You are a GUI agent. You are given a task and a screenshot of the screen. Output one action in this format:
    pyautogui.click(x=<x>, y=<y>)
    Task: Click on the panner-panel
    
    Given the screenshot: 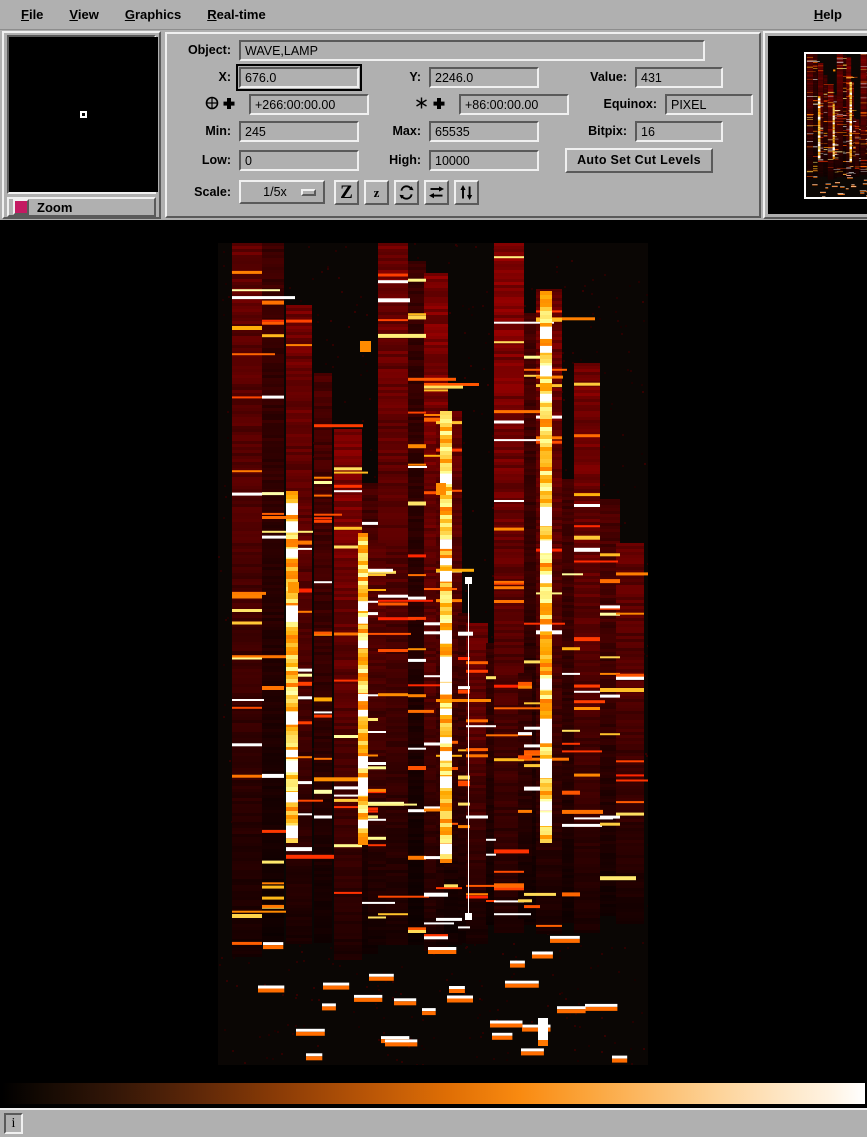 What is the action you would take?
    pyautogui.click(x=815, y=125)
    